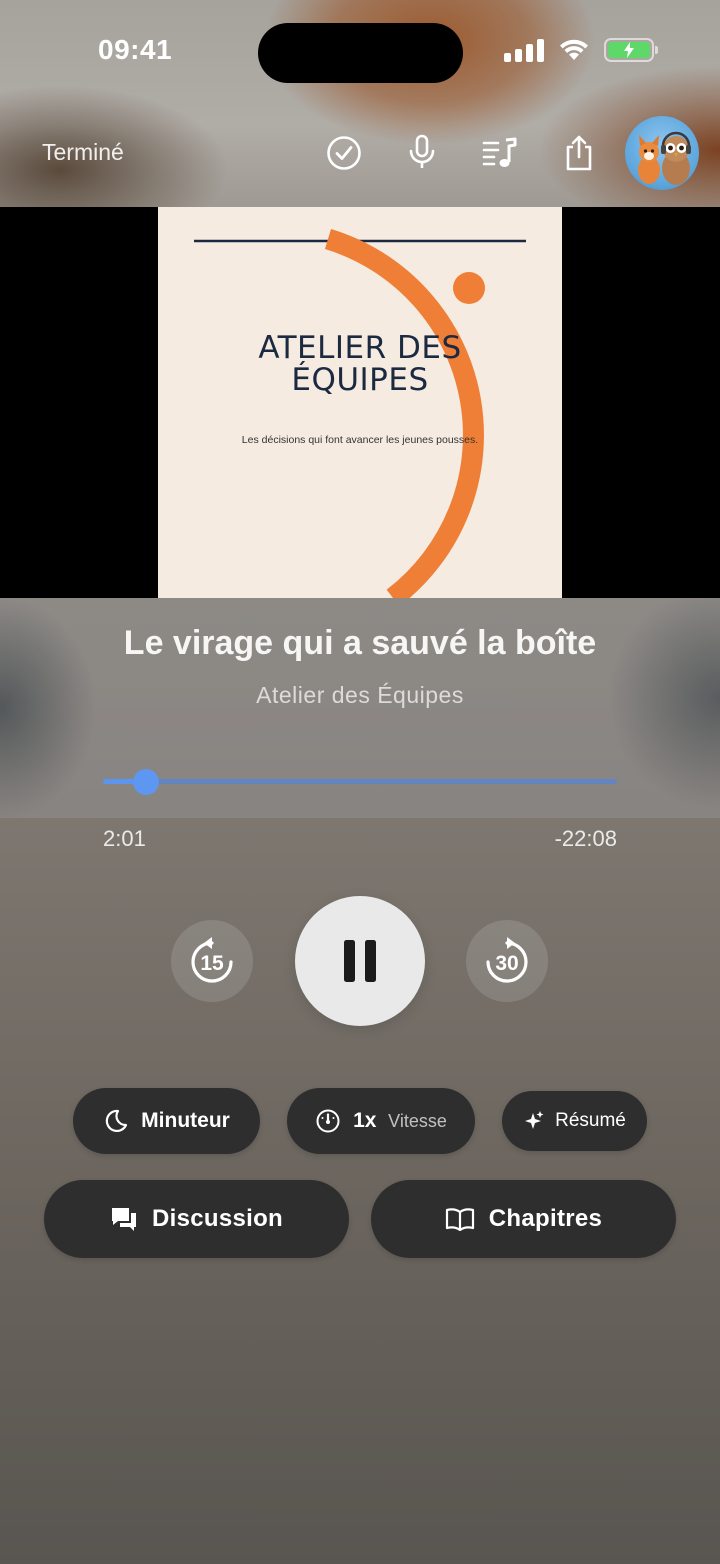 This screenshot has height=1564, width=720. Describe the element at coordinates (631, 50) in the screenshot. I see `battery-icon` at that location.